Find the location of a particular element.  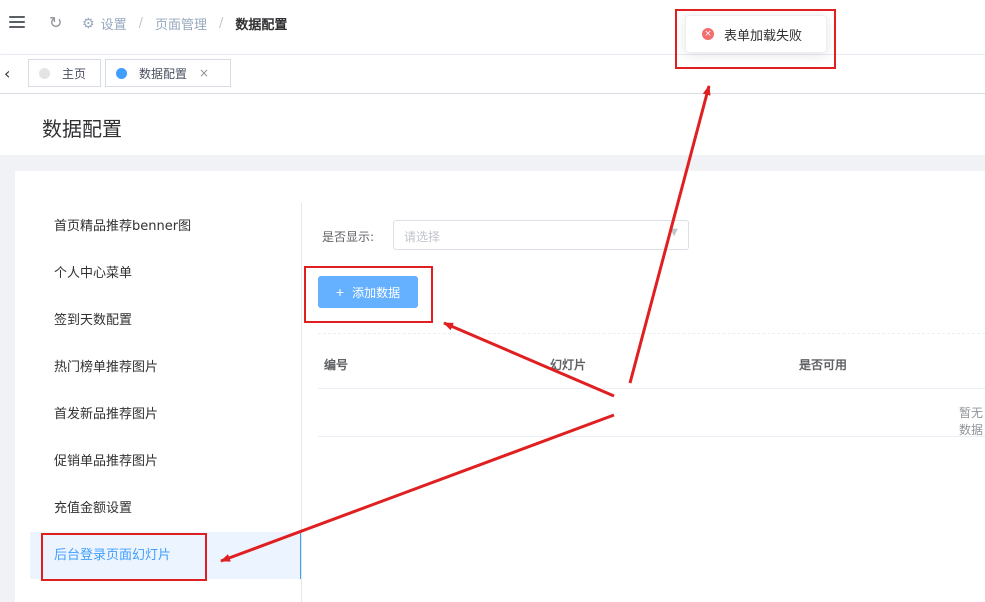

error-toast: × 表单加载失败 is located at coordinates (756, 34).